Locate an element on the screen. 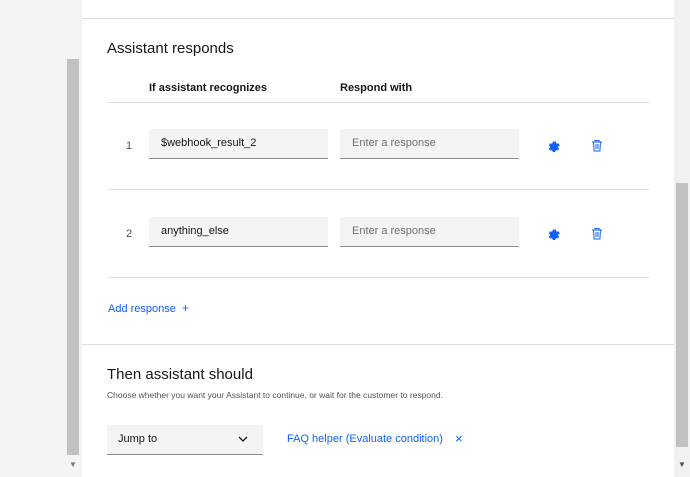  panel-scroll-down-arrow: ▼ is located at coordinates (682, 465).